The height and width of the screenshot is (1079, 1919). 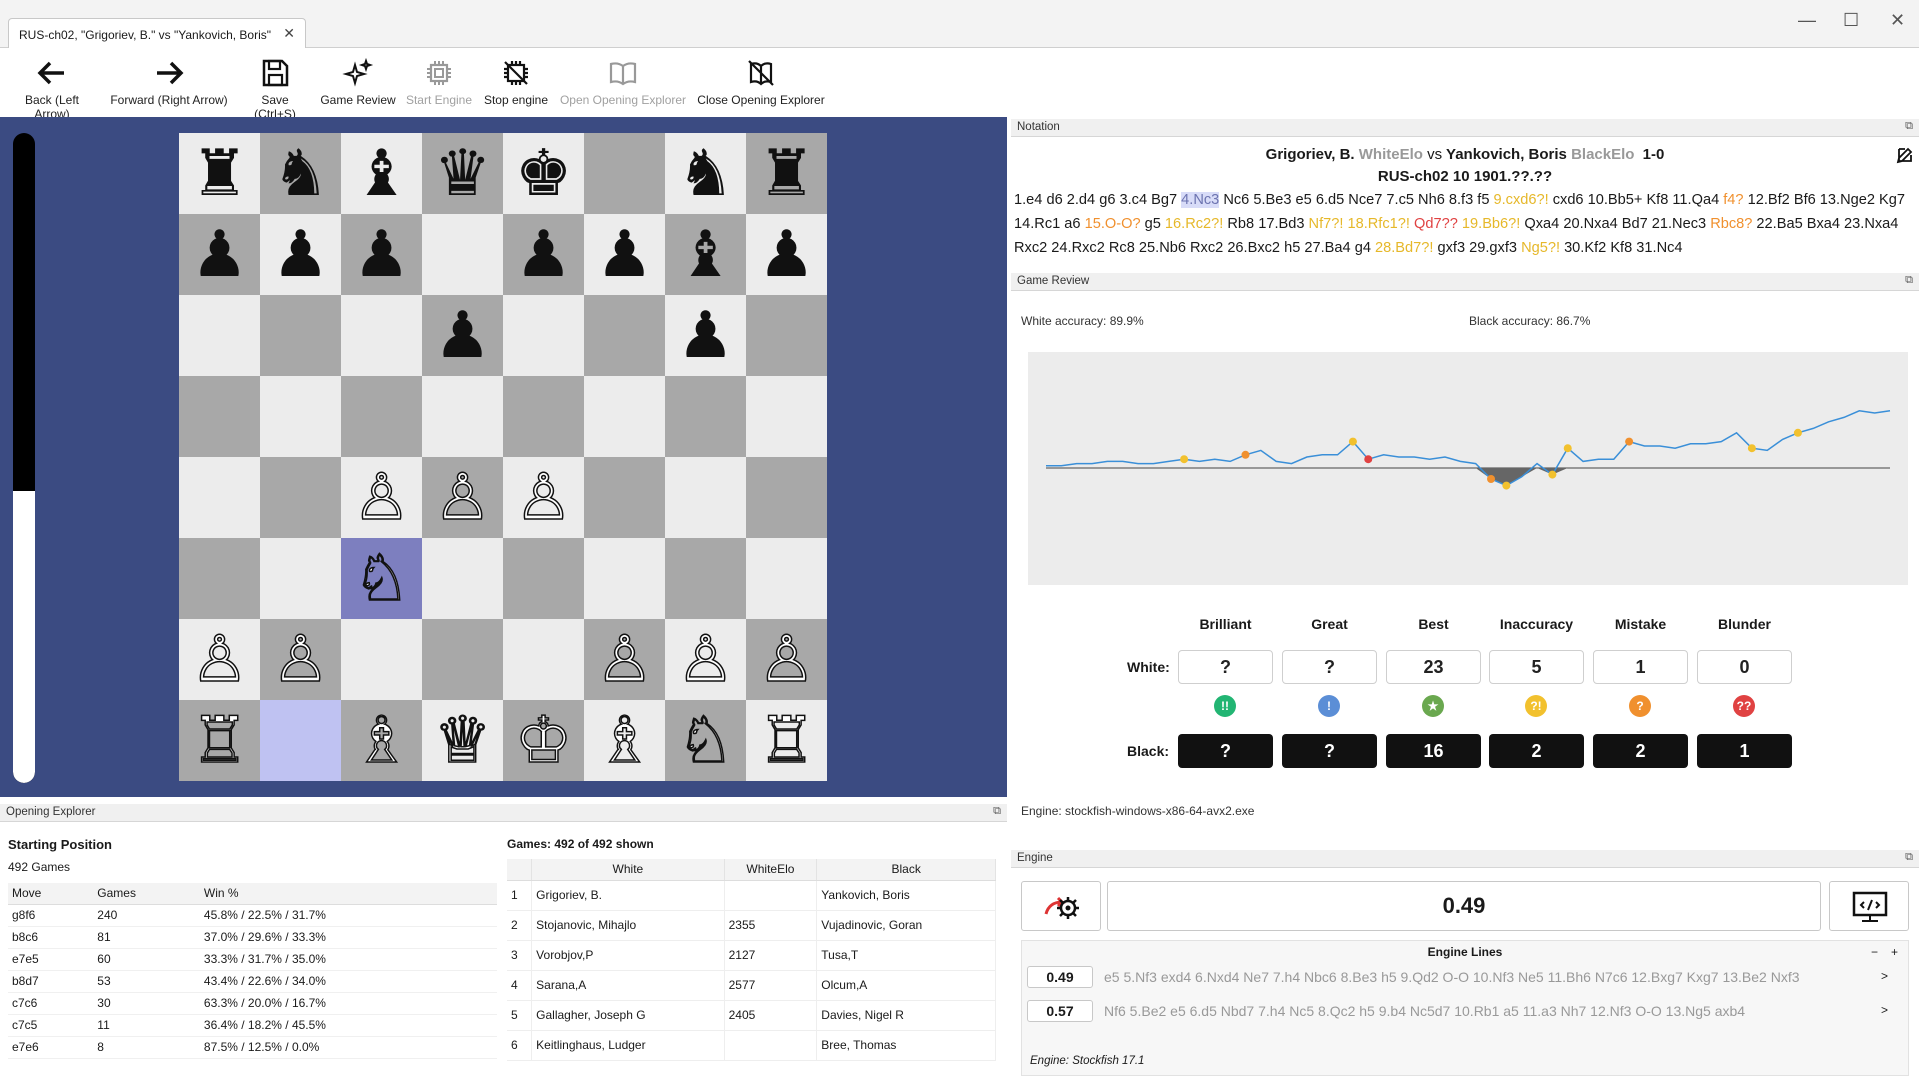 What do you see at coordinates (1615, 224) in the screenshot?
I see `move-token: Qxa4 20.Nxa4 Bd7 21.Nec3` at bounding box center [1615, 224].